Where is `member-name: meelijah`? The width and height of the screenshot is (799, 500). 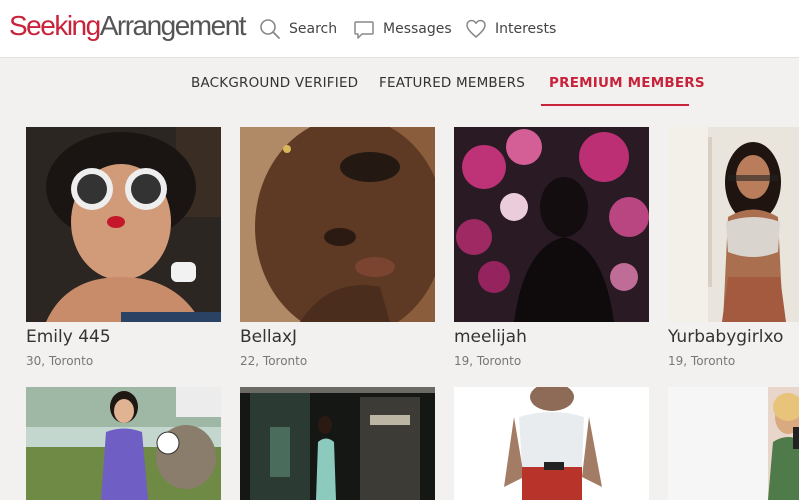
member-name: meelijah is located at coordinates (551, 337).